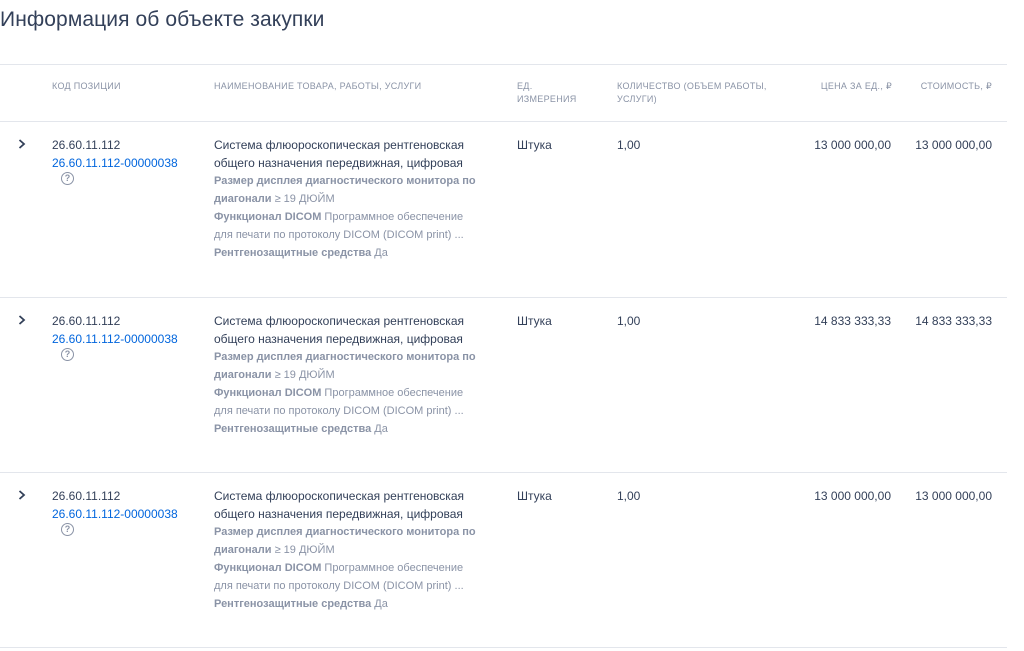  Describe the element at coordinates (956, 86) in the screenshot. I see `header-cost: СТОИМОСТЬ, ₽` at that location.